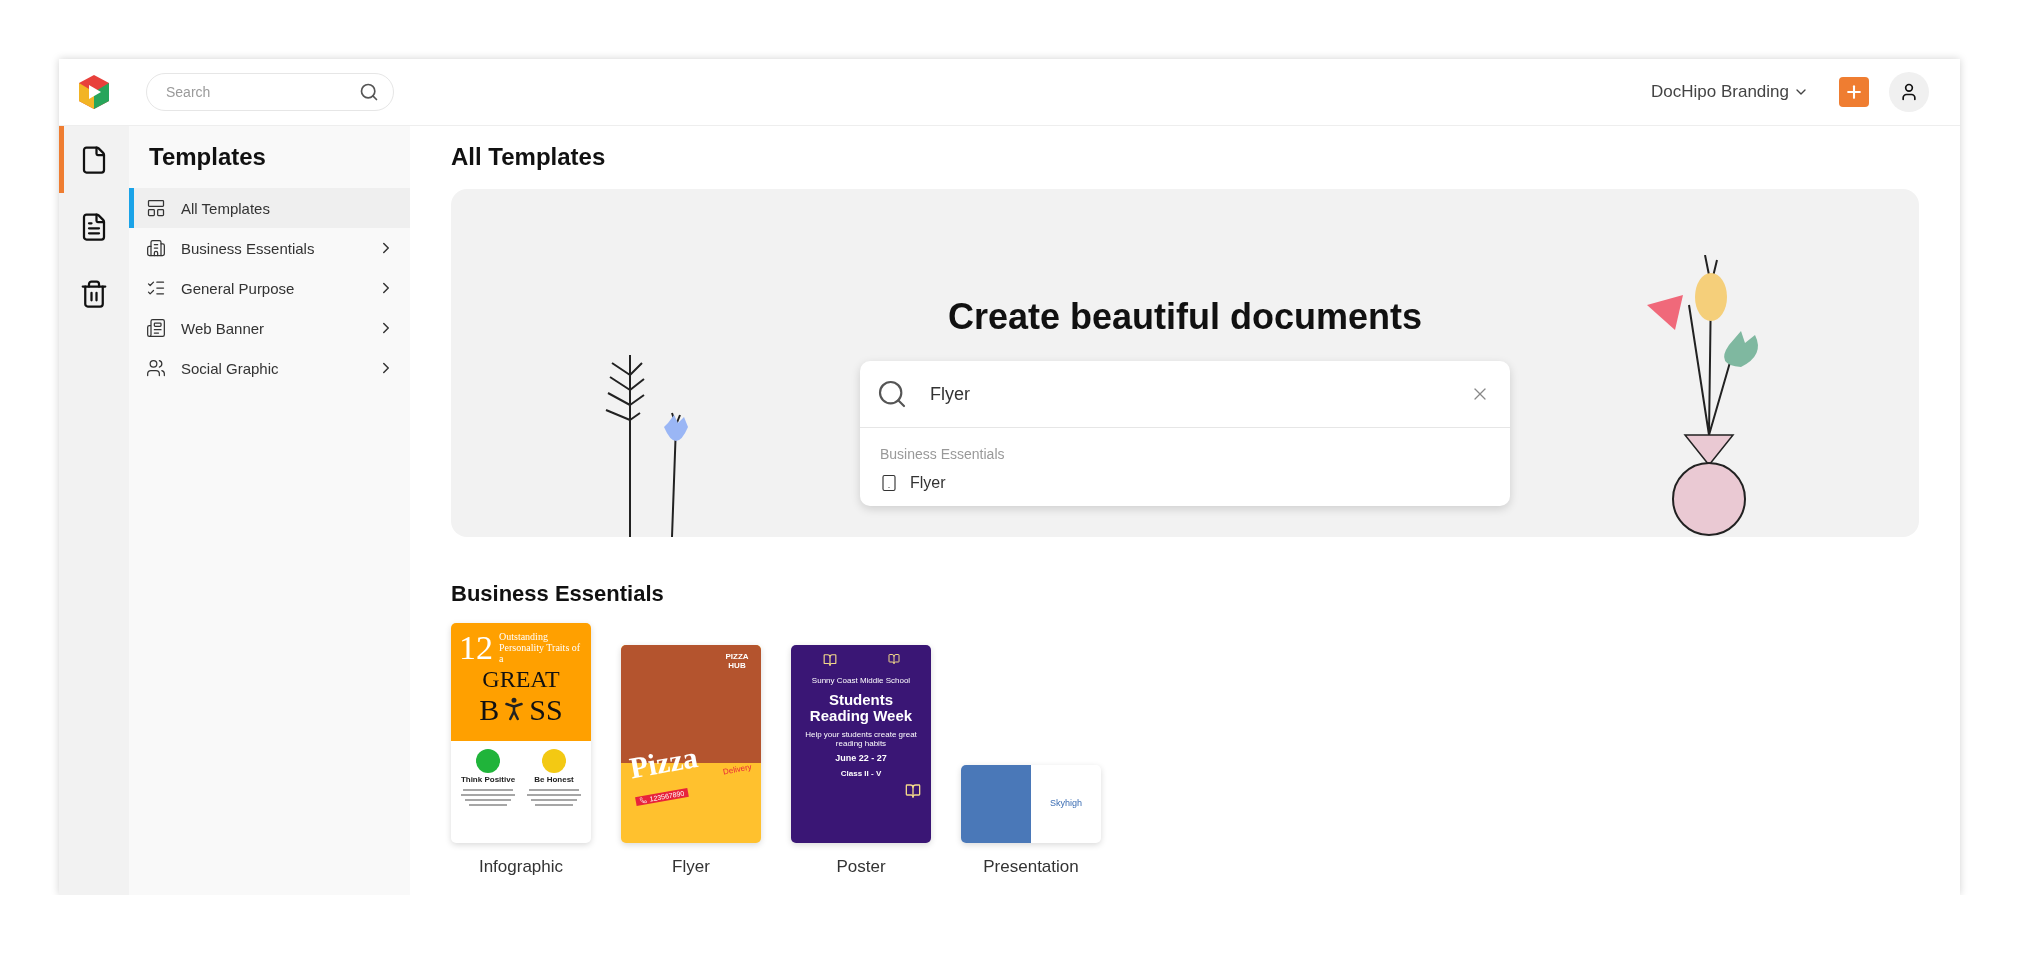  What do you see at coordinates (230, 368) in the screenshot?
I see `sidebar-item-label: Social Graphic` at bounding box center [230, 368].